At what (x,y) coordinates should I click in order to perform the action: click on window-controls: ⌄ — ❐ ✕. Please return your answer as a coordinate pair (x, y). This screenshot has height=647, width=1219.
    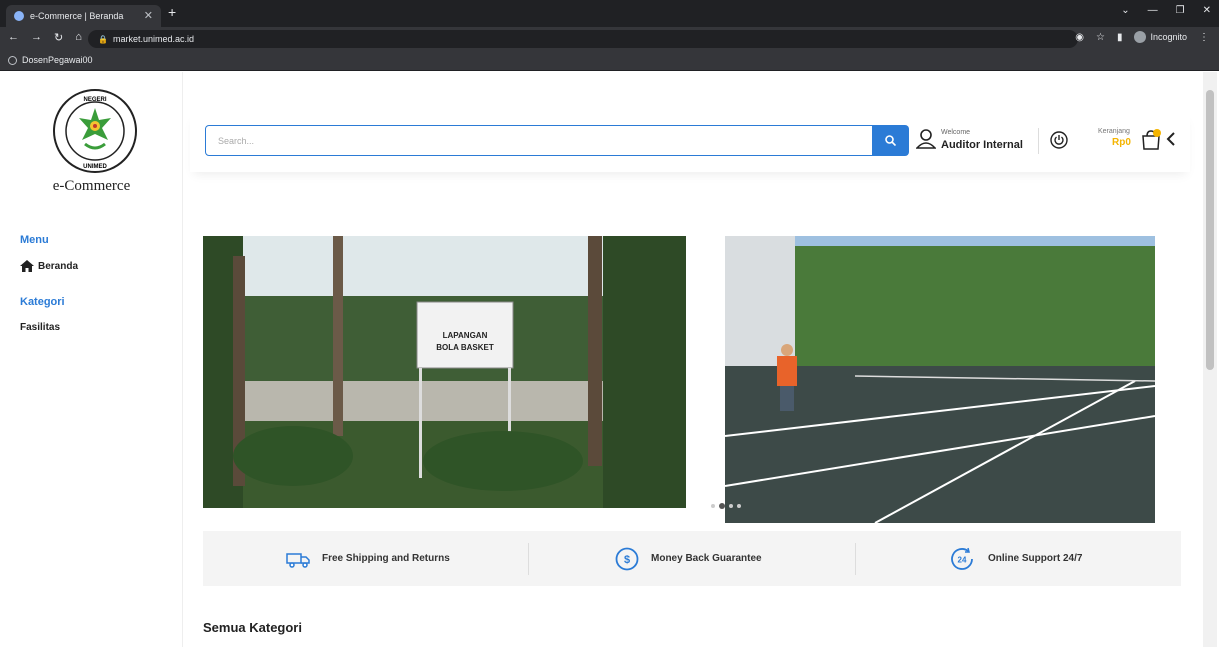
    Looking at the image, I should click on (1166, 10).